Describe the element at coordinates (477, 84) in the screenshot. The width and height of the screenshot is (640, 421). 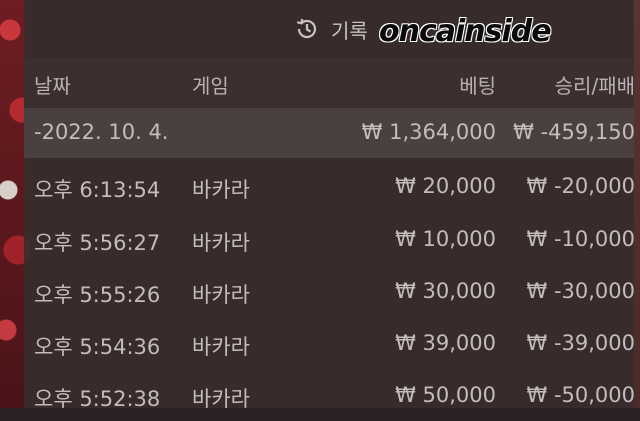
I see `column-header-bet: 베팅` at that location.